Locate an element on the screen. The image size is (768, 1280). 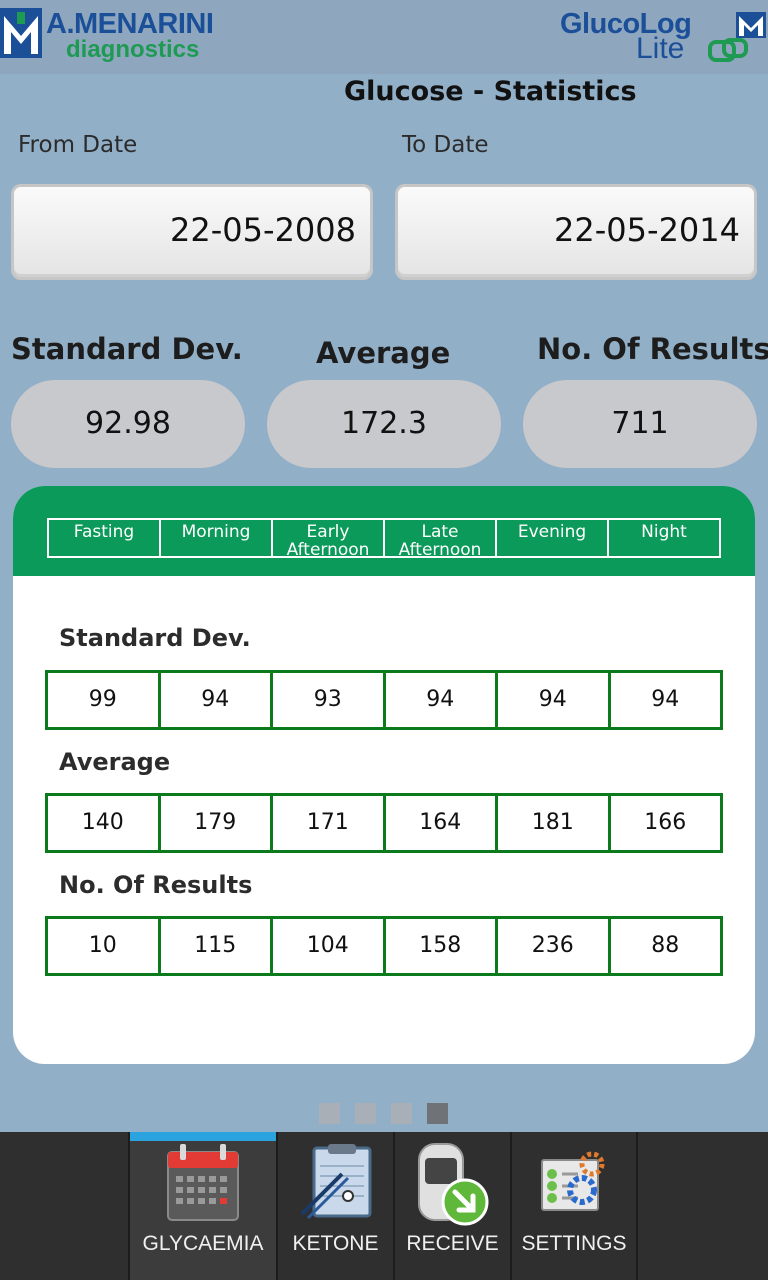
period-header-text: Late is located at coordinates (440, 532).